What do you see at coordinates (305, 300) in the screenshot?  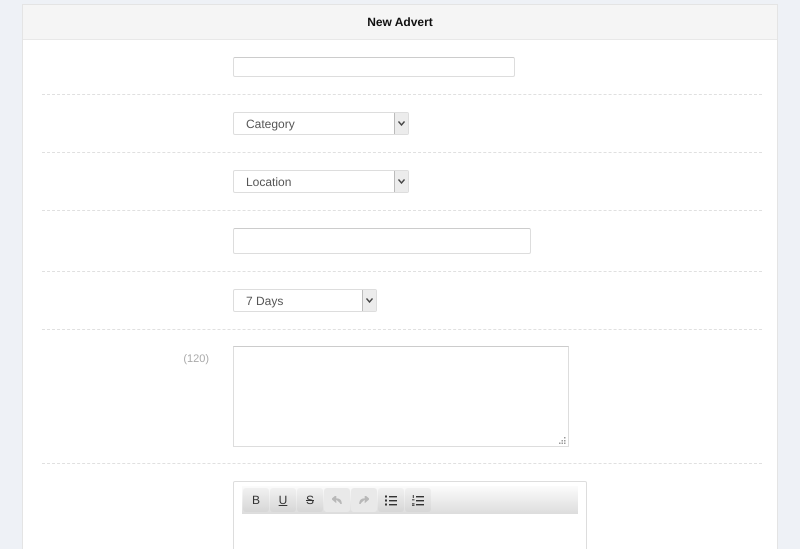 I see `dropdown: 7 Days` at bounding box center [305, 300].